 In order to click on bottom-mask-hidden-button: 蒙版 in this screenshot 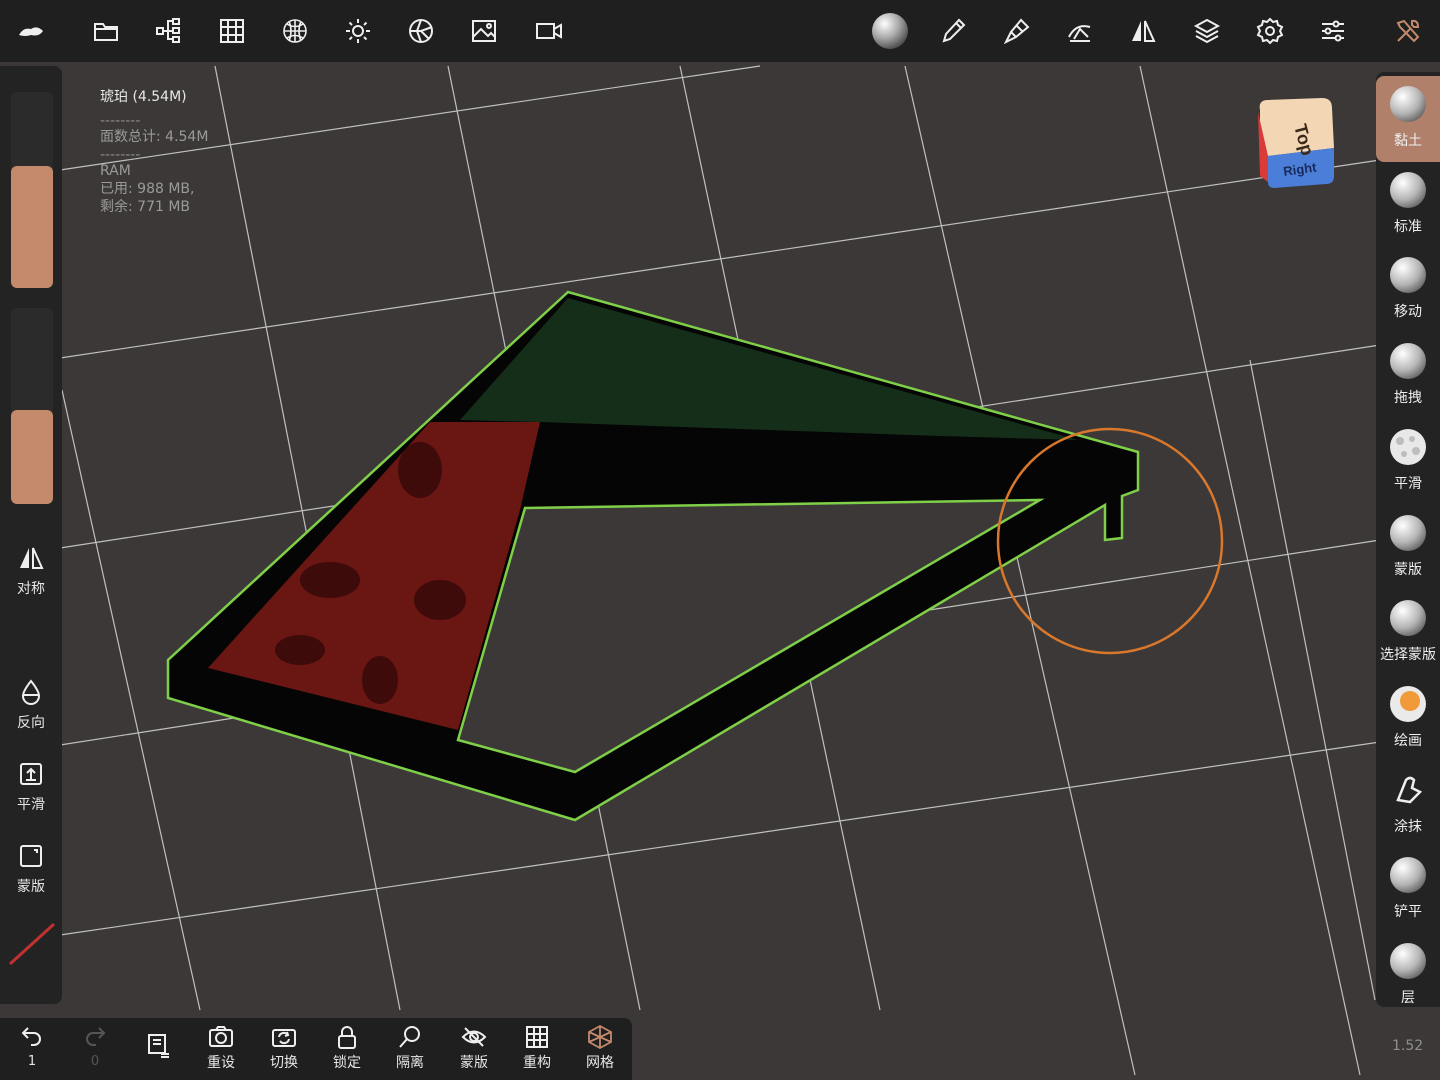, I will do `click(474, 1048)`.